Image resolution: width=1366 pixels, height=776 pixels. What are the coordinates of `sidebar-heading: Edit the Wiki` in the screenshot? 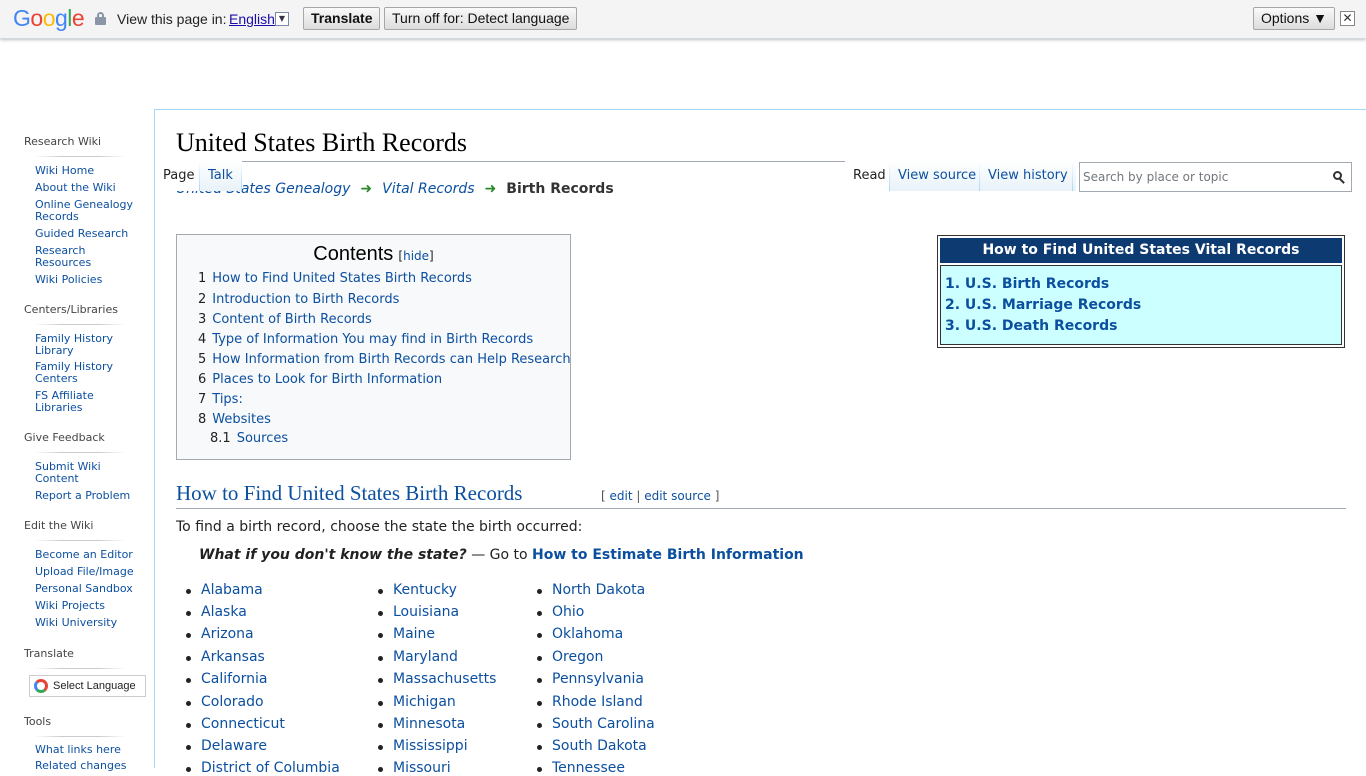 It's located at (59, 525).